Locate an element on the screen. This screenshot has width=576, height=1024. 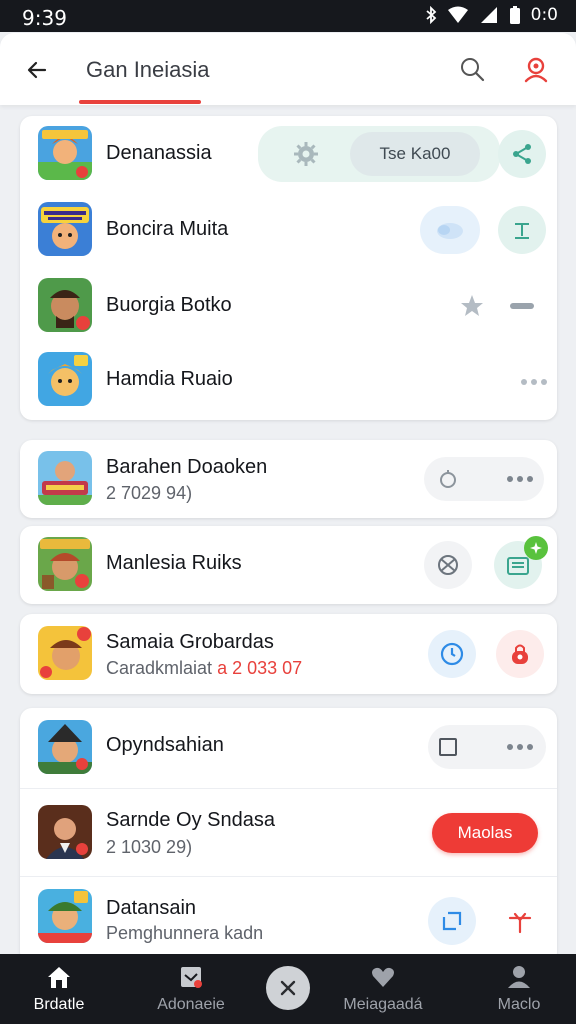
game-group-card: Samaia Grobardas Caradkmlaiat a 2 033 07 is located at coordinates (288, 654).